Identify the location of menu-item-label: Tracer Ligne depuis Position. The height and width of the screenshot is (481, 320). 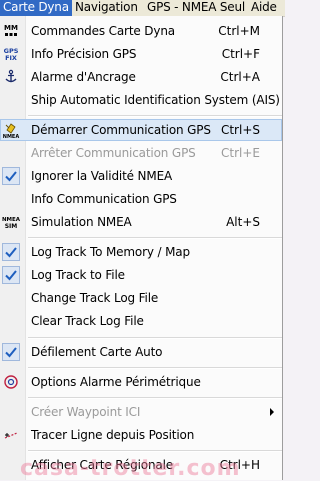
(113, 435).